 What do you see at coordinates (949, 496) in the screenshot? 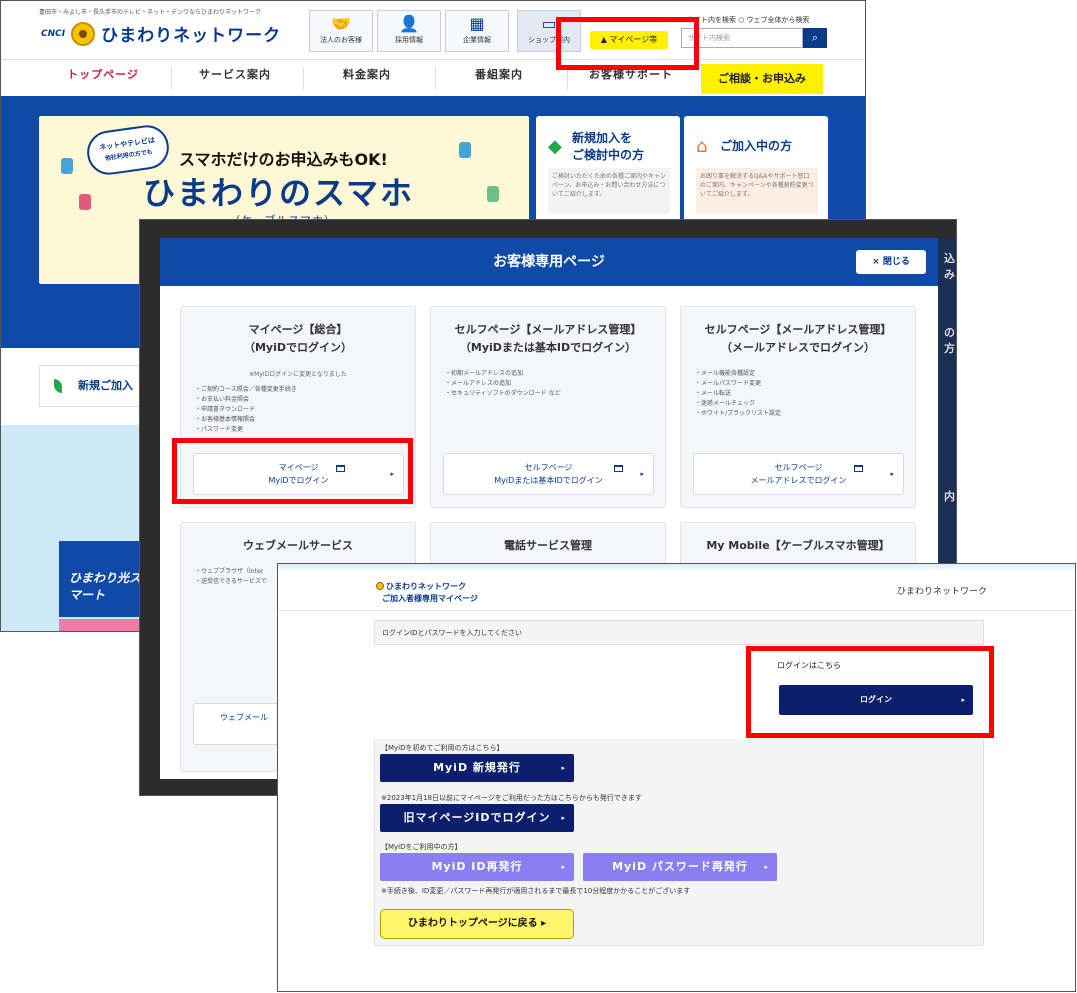
I see `backdrop-text: 内` at bounding box center [949, 496].